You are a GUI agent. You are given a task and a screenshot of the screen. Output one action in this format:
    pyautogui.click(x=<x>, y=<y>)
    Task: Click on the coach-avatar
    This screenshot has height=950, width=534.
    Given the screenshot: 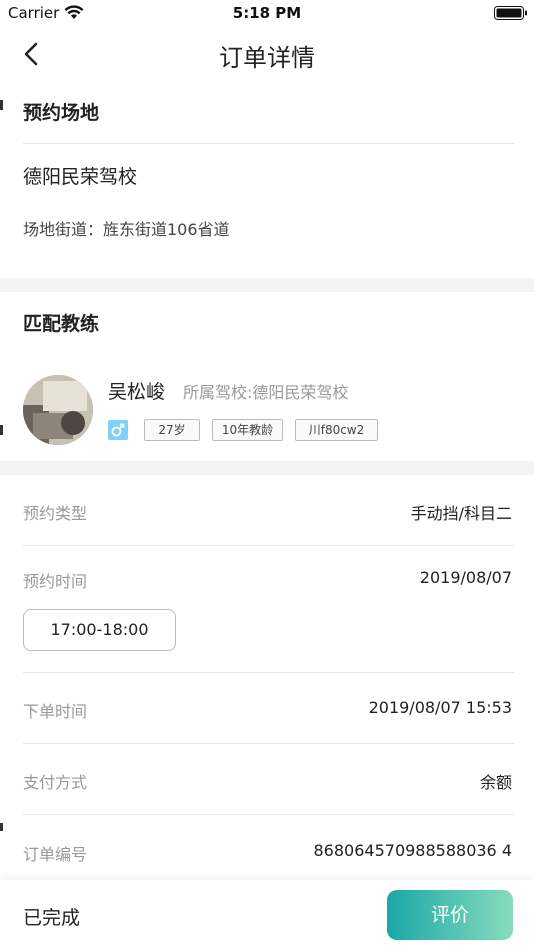 What is the action you would take?
    pyautogui.click(x=58, y=410)
    